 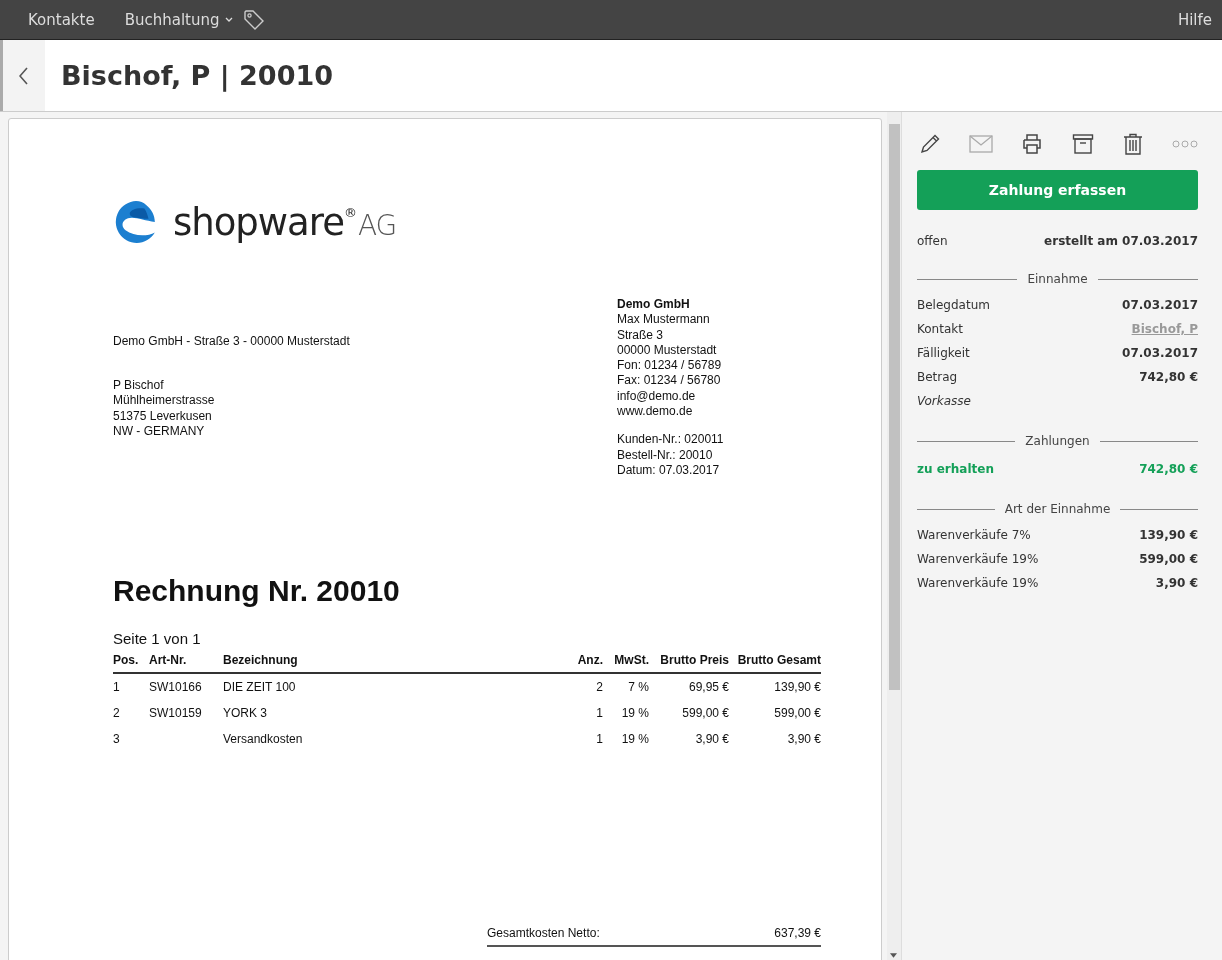 What do you see at coordinates (1057, 509) in the screenshot?
I see `section-heading: Art der Einnahme` at bounding box center [1057, 509].